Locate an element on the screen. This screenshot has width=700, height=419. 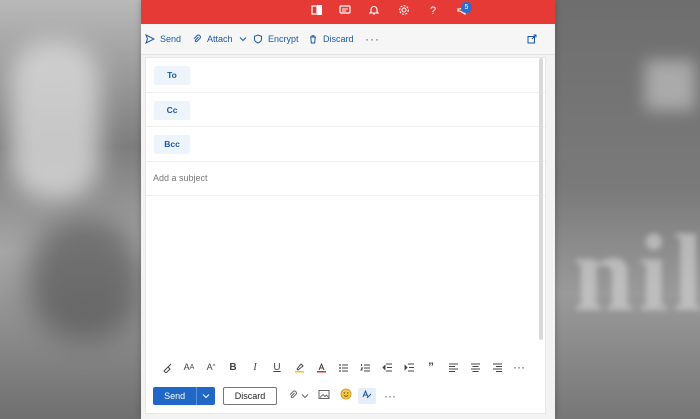
action-bar: Send Discard ··· is located at coordinates (345, 396).